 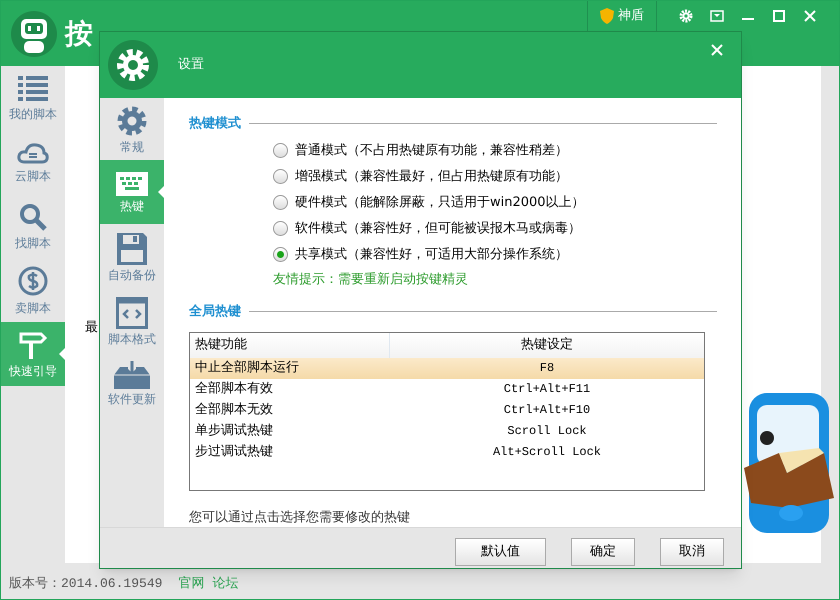 I want to click on robot-logo-icon, so click(x=34, y=33).